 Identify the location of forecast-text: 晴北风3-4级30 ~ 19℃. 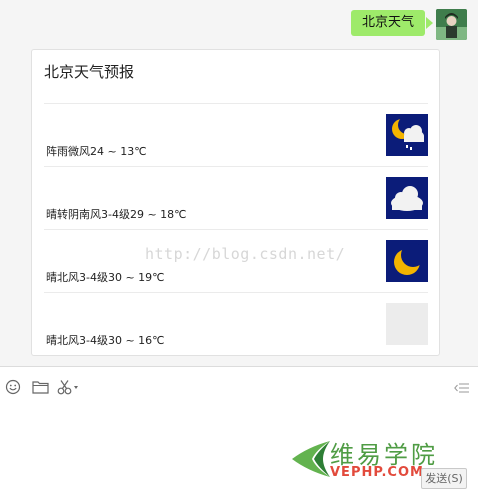
(105, 277).